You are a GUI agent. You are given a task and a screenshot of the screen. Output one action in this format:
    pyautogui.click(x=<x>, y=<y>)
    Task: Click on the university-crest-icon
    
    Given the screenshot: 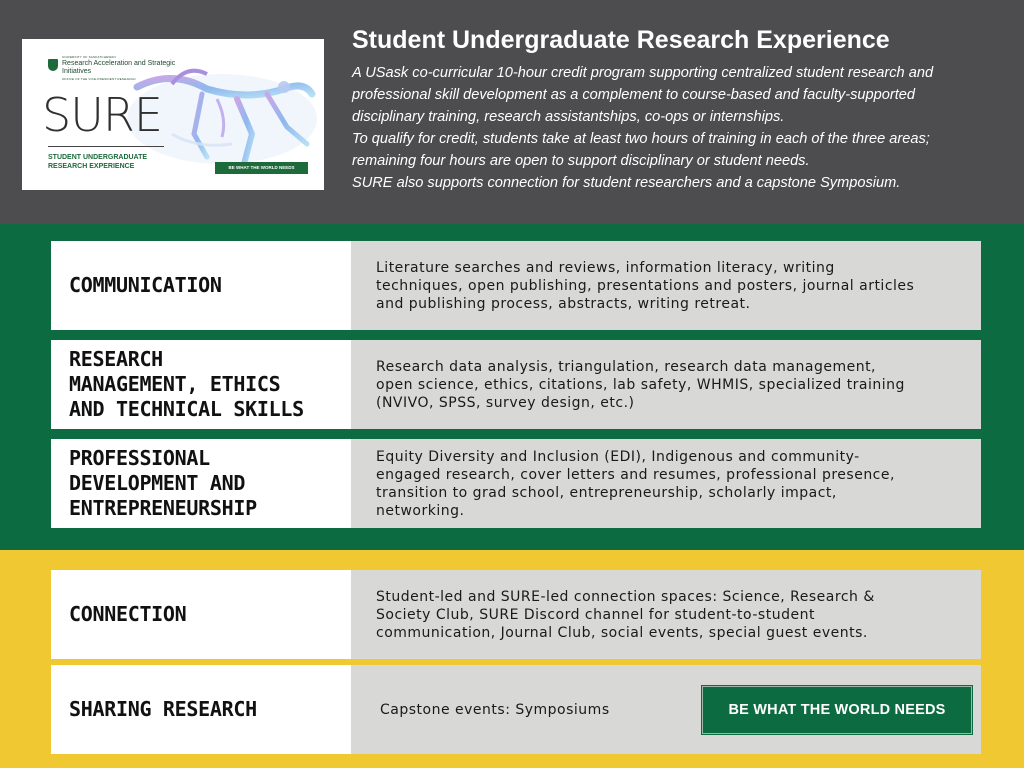 What is the action you would take?
    pyautogui.click(x=53, y=65)
    